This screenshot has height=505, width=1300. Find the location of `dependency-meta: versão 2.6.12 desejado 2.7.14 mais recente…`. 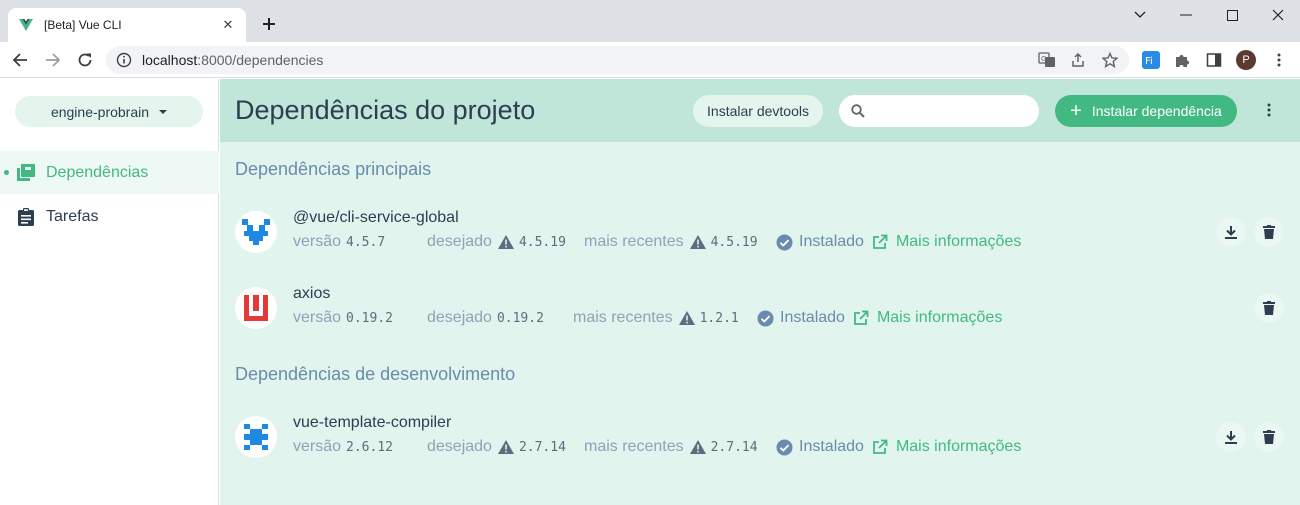

dependency-meta: versão 2.6.12 desejado 2.7.14 mais recente… is located at coordinates (657, 447).